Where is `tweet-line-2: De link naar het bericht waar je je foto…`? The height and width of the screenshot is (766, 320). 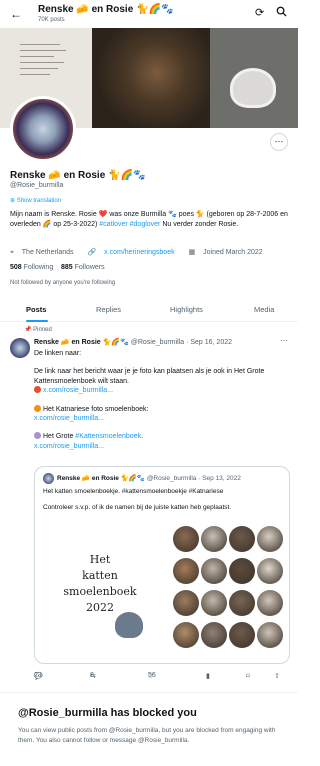 tweet-line-2: De link naar het bericht waar je je foto… is located at coordinates (149, 376).